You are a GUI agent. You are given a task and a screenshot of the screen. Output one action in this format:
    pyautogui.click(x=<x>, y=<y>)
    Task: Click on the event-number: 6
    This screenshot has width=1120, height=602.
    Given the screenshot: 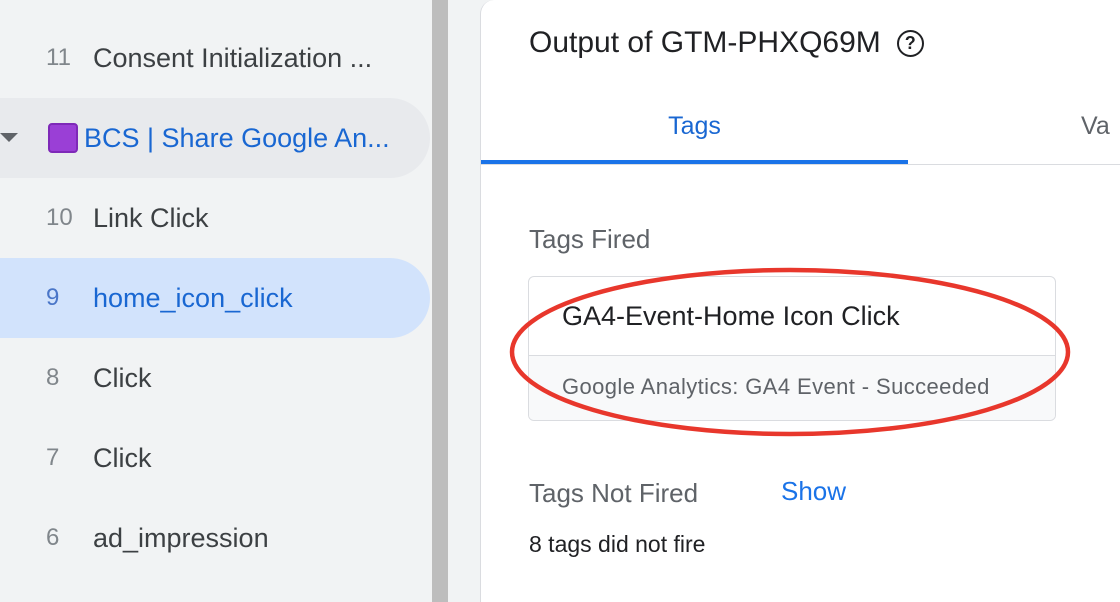 What is the action you would take?
    pyautogui.click(x=53, y=537)
    